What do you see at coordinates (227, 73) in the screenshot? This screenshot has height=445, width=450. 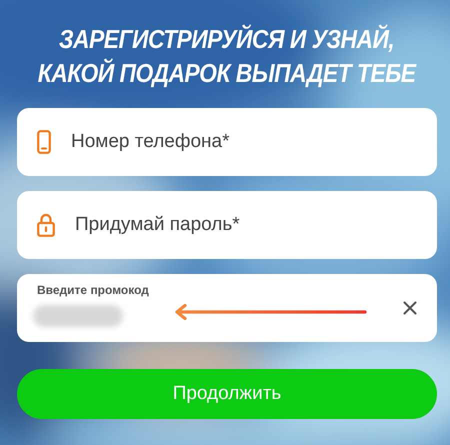 I see `heading-line: КАКОЙ ПОДАРОК ВЫПАДЕТ ТЕБЕ` at bounding box center [227, 73].